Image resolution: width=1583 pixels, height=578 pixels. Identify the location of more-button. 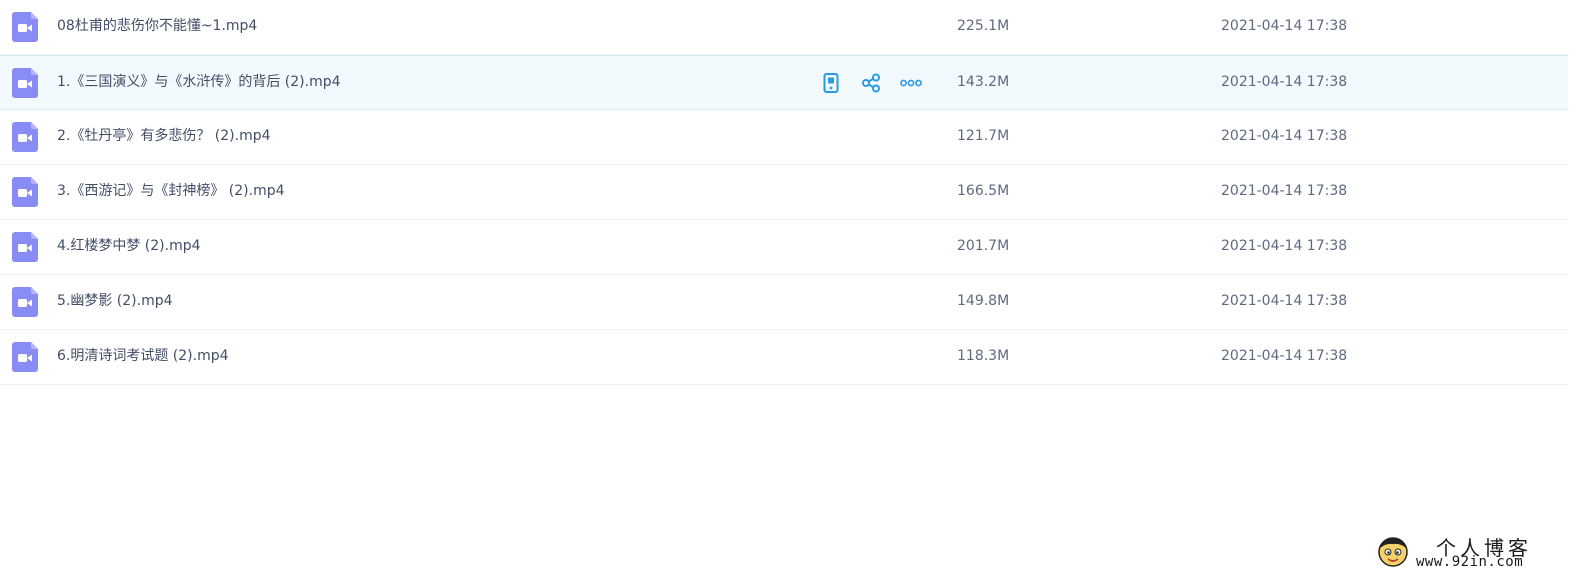
(911, 83).